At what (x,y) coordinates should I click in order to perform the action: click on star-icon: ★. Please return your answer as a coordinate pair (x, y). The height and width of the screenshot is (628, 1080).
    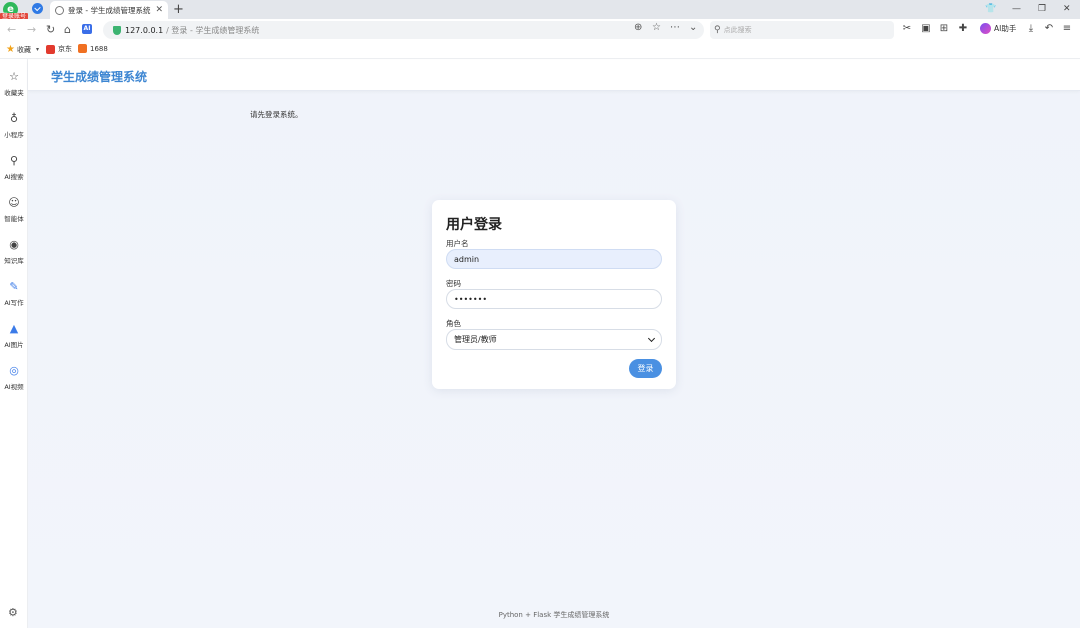
    Looking at the image, I should click on (10, 49).